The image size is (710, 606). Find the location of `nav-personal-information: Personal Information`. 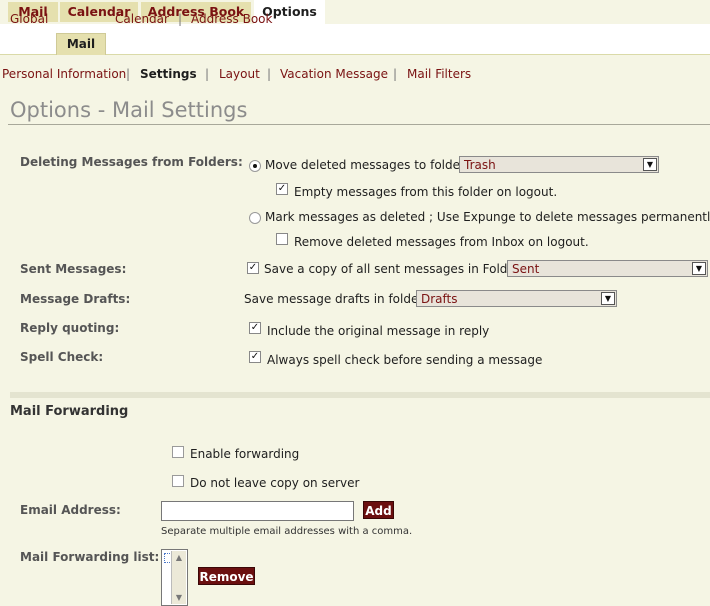

nav-personal-information: Personal Information is located at coordinates (64, 74).